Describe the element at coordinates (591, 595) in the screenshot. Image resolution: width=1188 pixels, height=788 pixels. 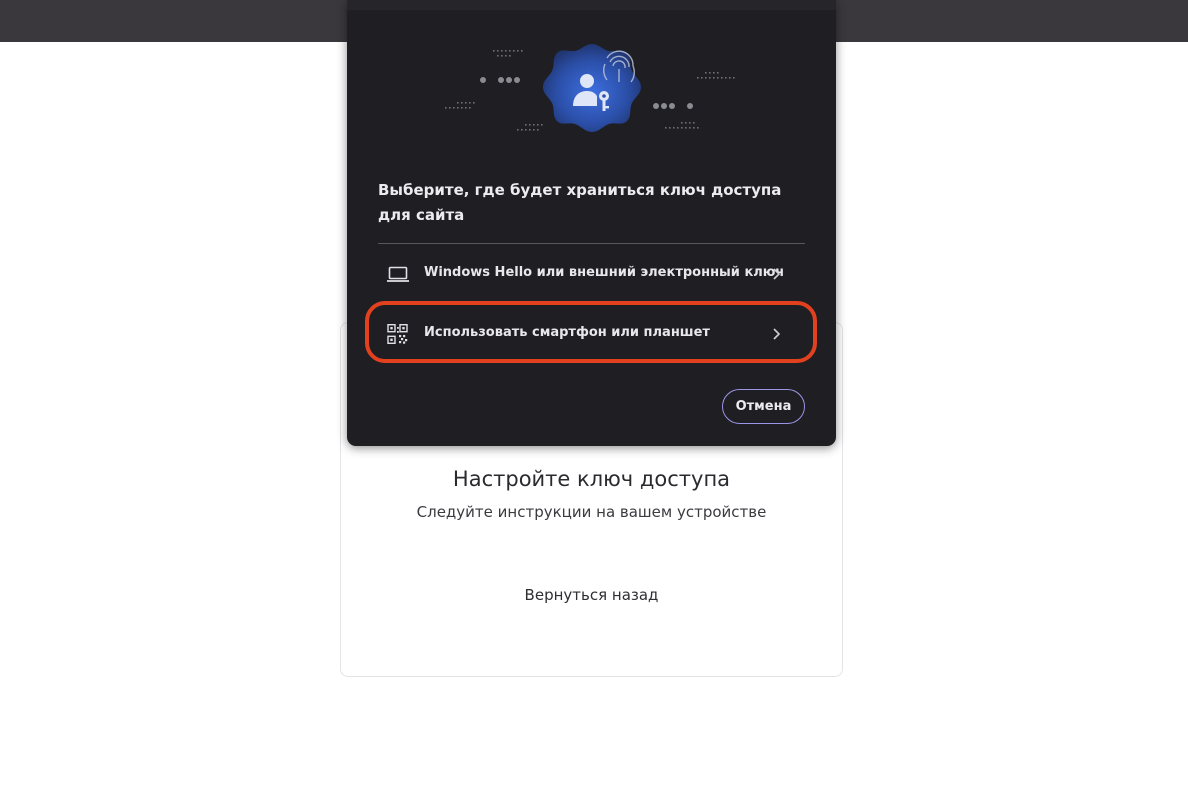
I see `back-link: Вернуться назад` at that location.